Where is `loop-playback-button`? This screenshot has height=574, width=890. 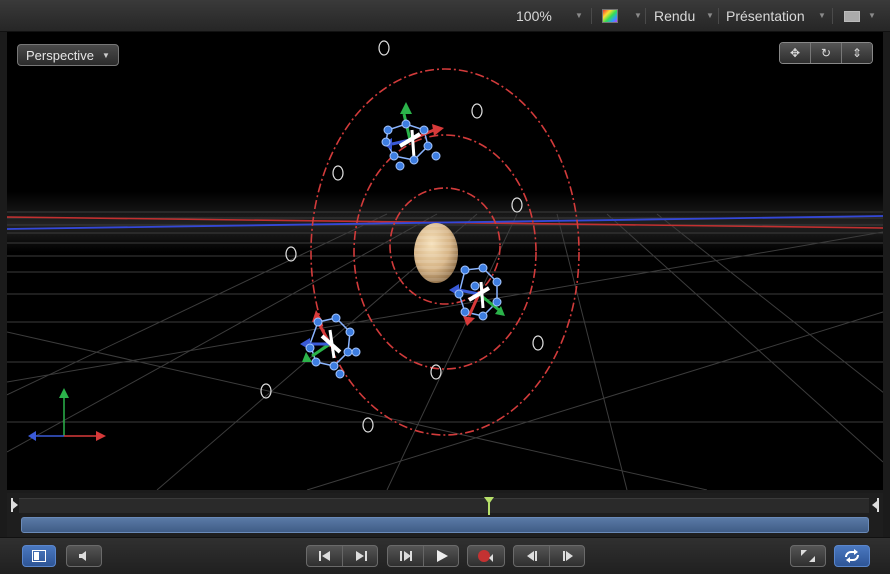
loop-playback-button is located at coordinates (852, 556).